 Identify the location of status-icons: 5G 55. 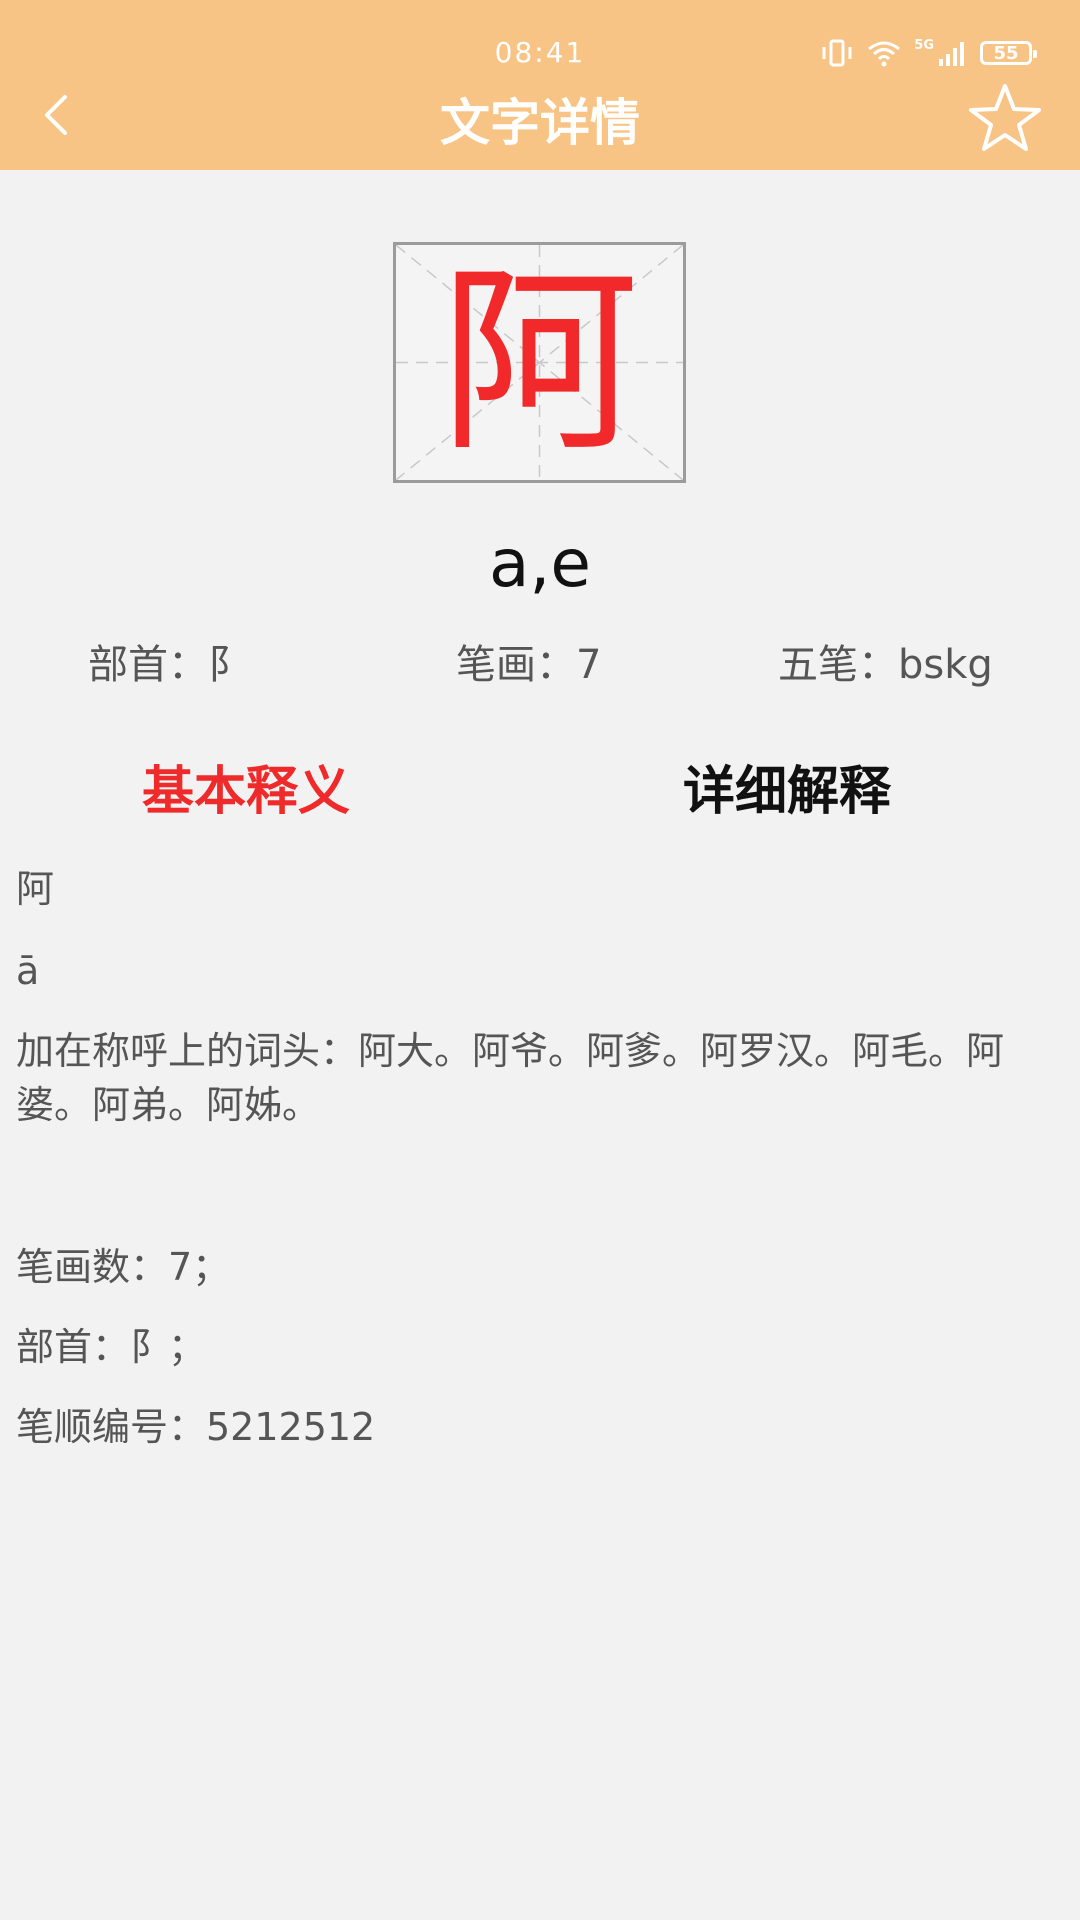
(928, 53).